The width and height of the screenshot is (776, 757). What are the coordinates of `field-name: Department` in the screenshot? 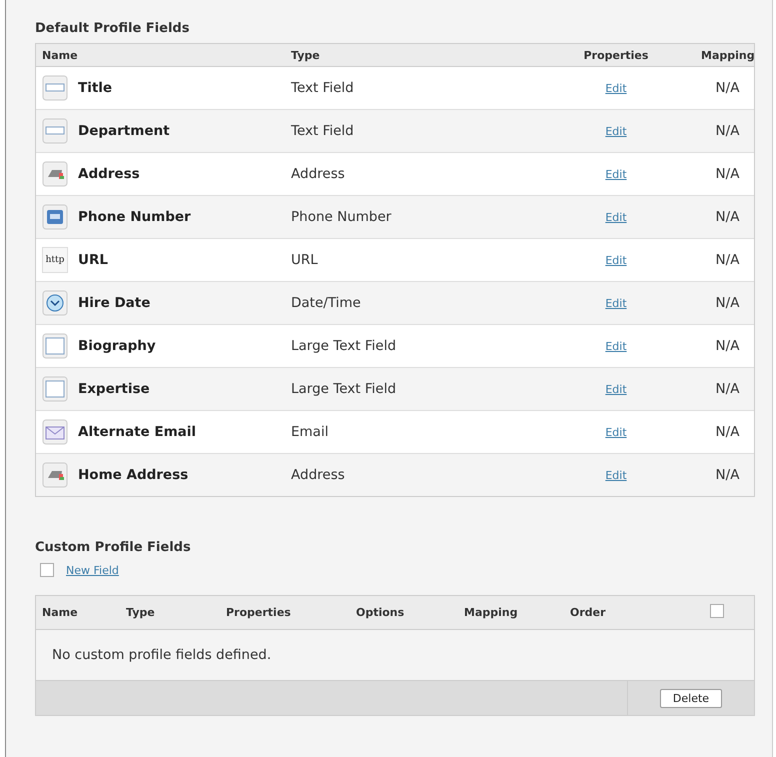 It's located at (124, 131).